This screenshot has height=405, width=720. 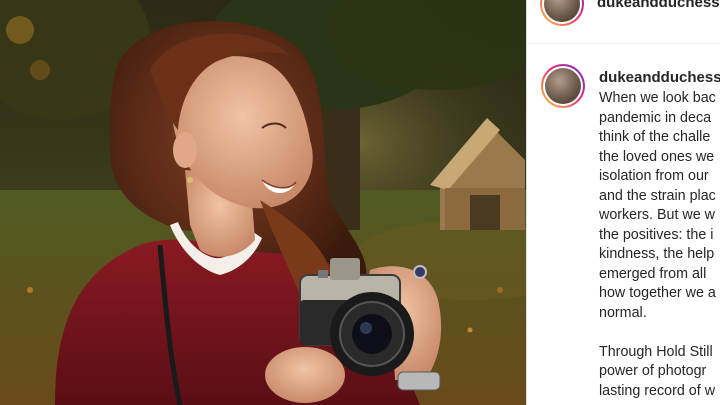 I want to click on header-avatar, so click(x=562, y=13).